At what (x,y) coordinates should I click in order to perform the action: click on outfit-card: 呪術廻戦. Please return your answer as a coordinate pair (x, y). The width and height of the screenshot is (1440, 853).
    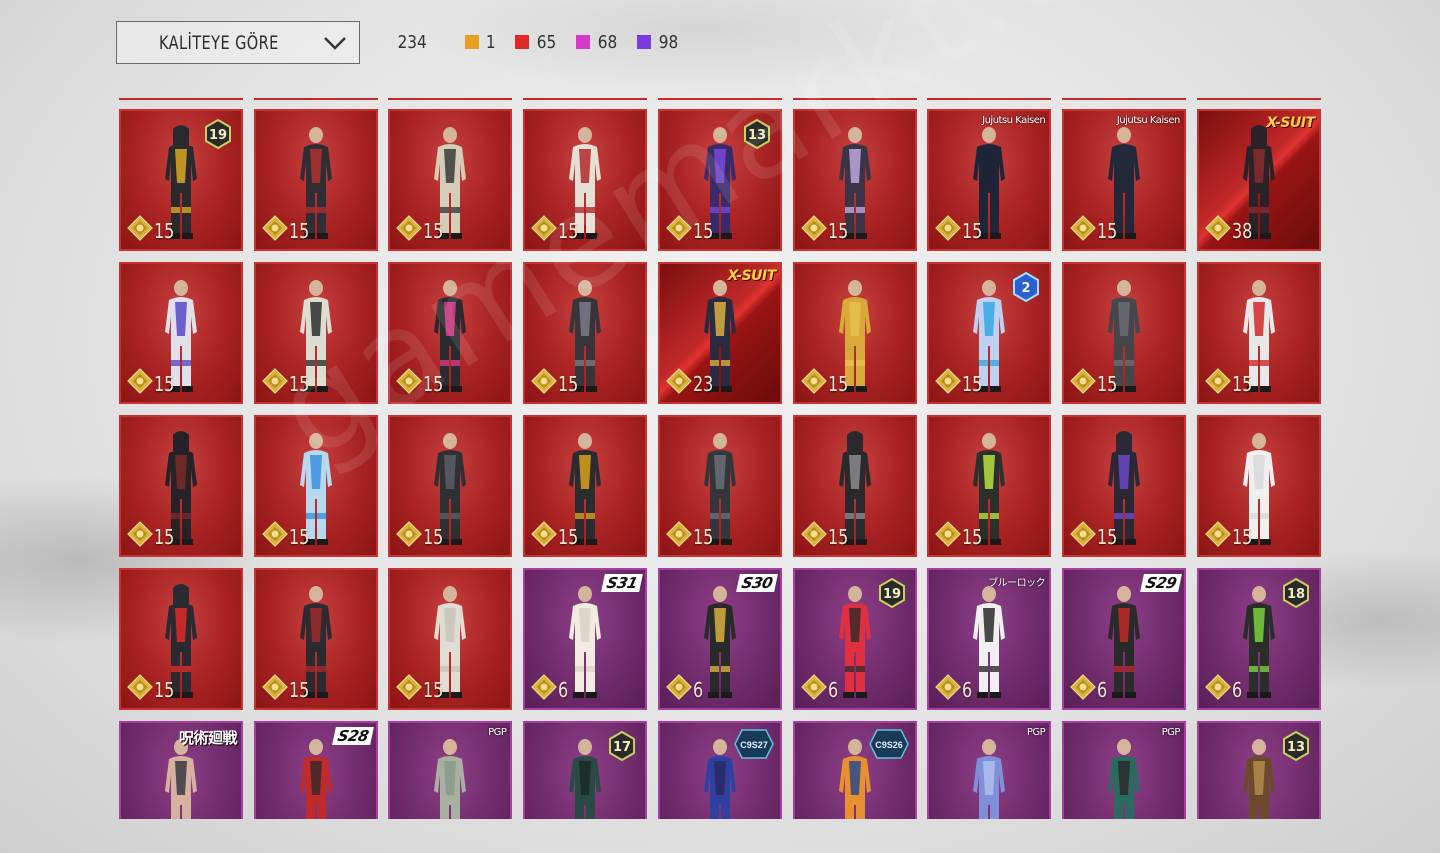
    Looking at the image, I should click on (181, 770).